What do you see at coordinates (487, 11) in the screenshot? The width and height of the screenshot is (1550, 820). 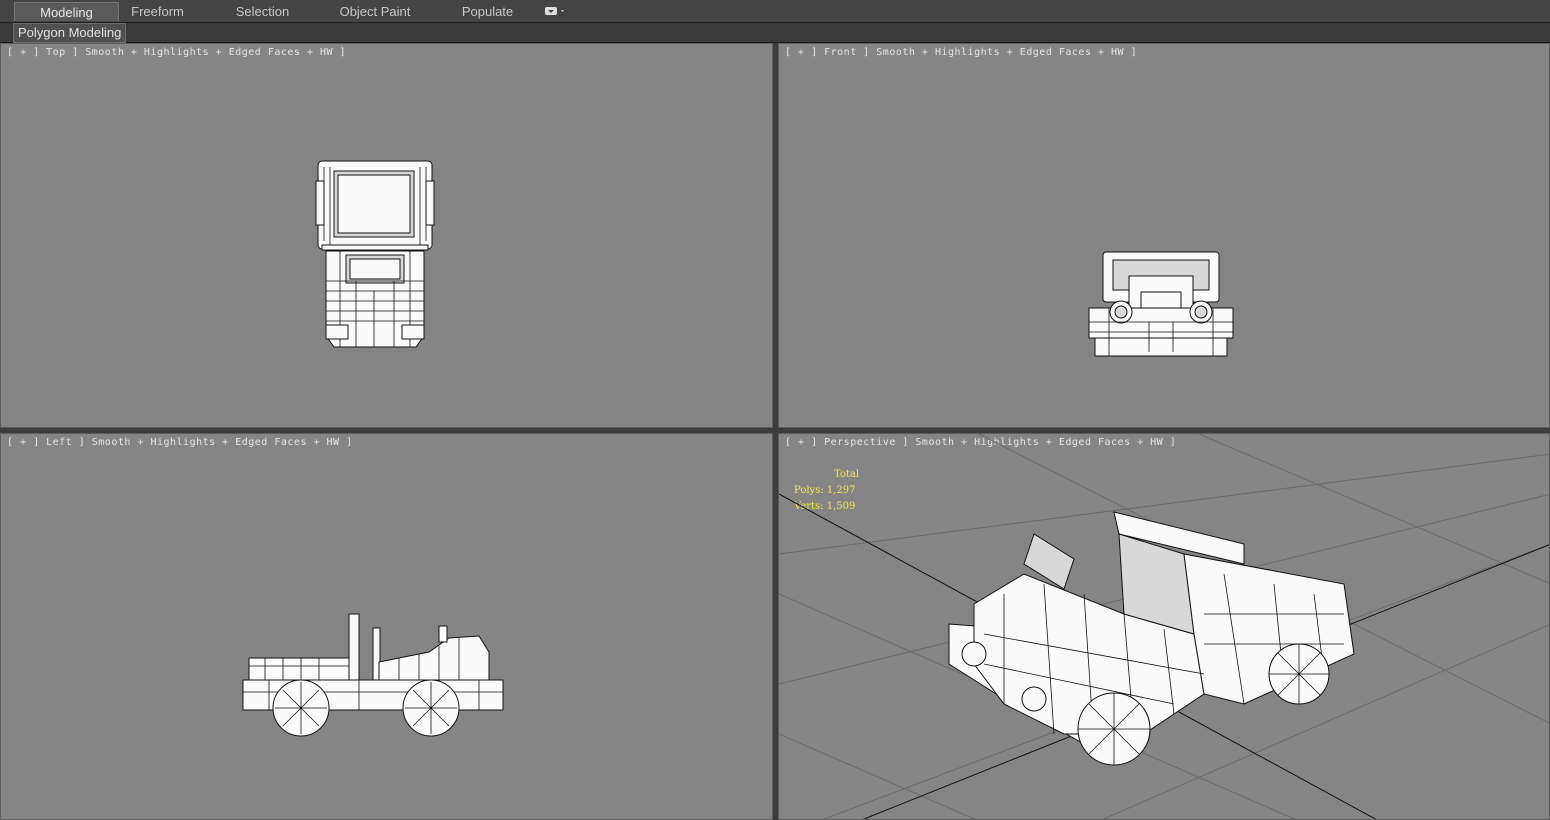 I see `tab-populate: Populate` at bounding box center [487, 11].